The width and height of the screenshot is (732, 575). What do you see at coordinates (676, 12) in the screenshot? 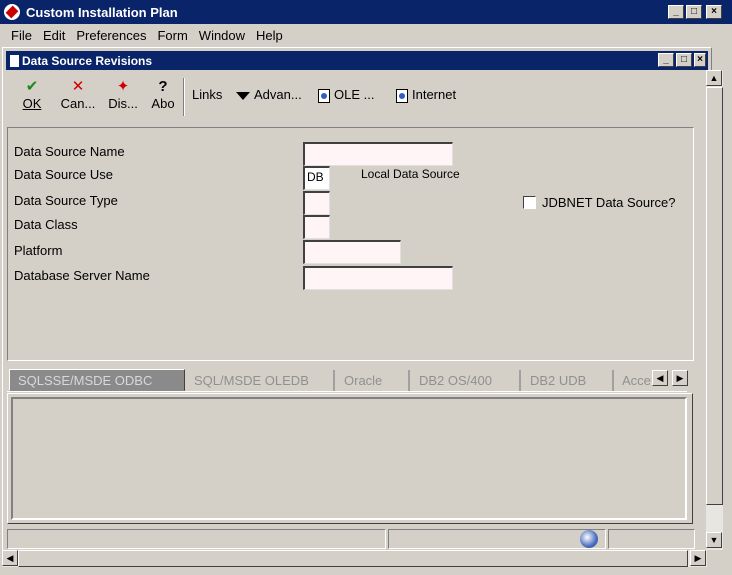
I see `minimize-button: _` at bounding box center [676, 12].